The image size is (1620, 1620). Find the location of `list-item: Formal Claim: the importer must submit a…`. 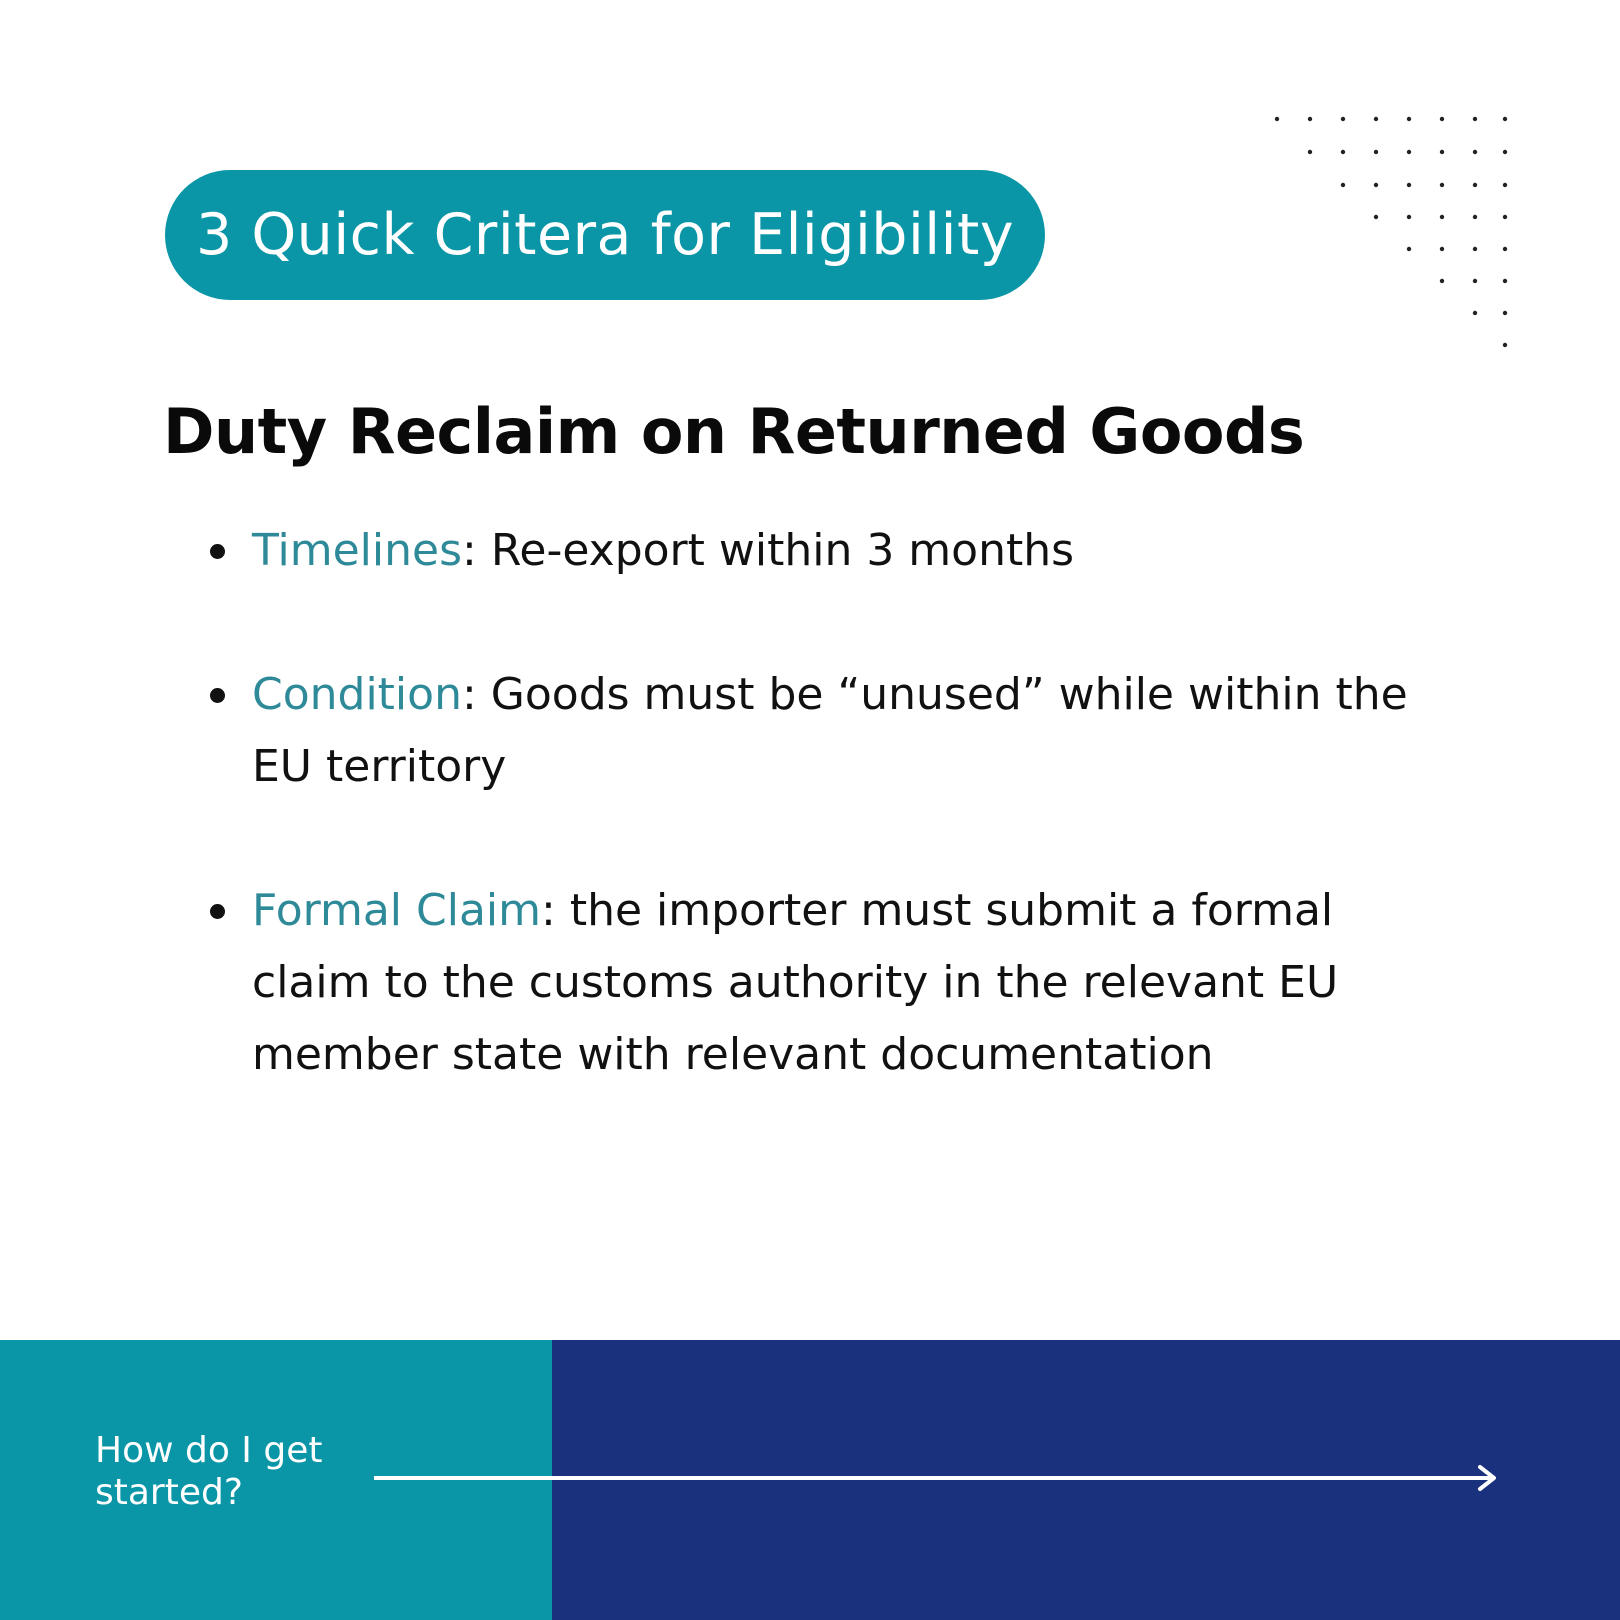

list-item: Formal Claim: the importer must submit a… is located at coordinates (820, 983).